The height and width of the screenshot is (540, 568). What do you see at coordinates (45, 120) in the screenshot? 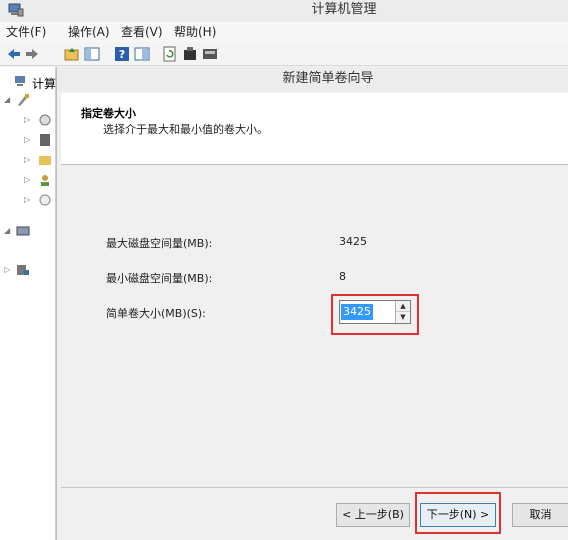
I see `clock-icon` at bounding box center [45, 120].